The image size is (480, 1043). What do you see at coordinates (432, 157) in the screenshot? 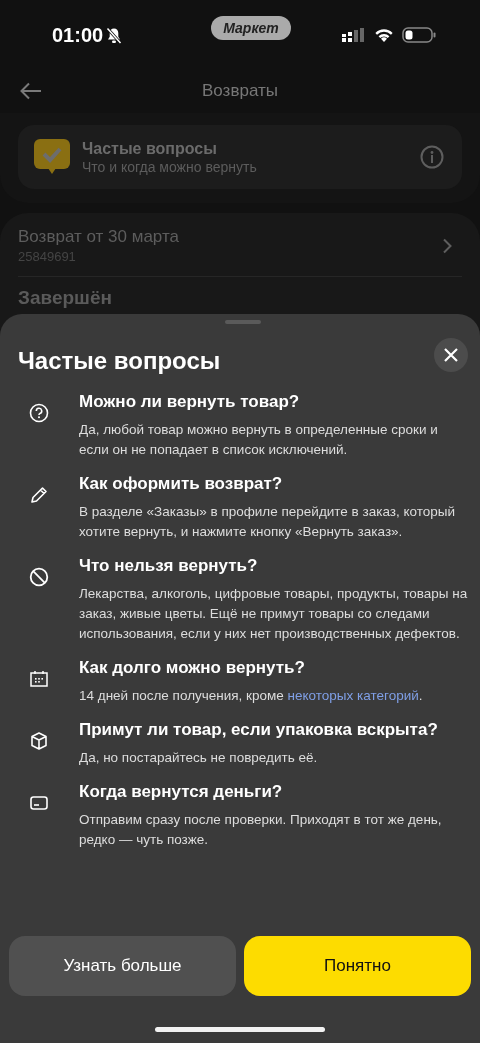
I see `info-icon` at bounding box center [432, 157].